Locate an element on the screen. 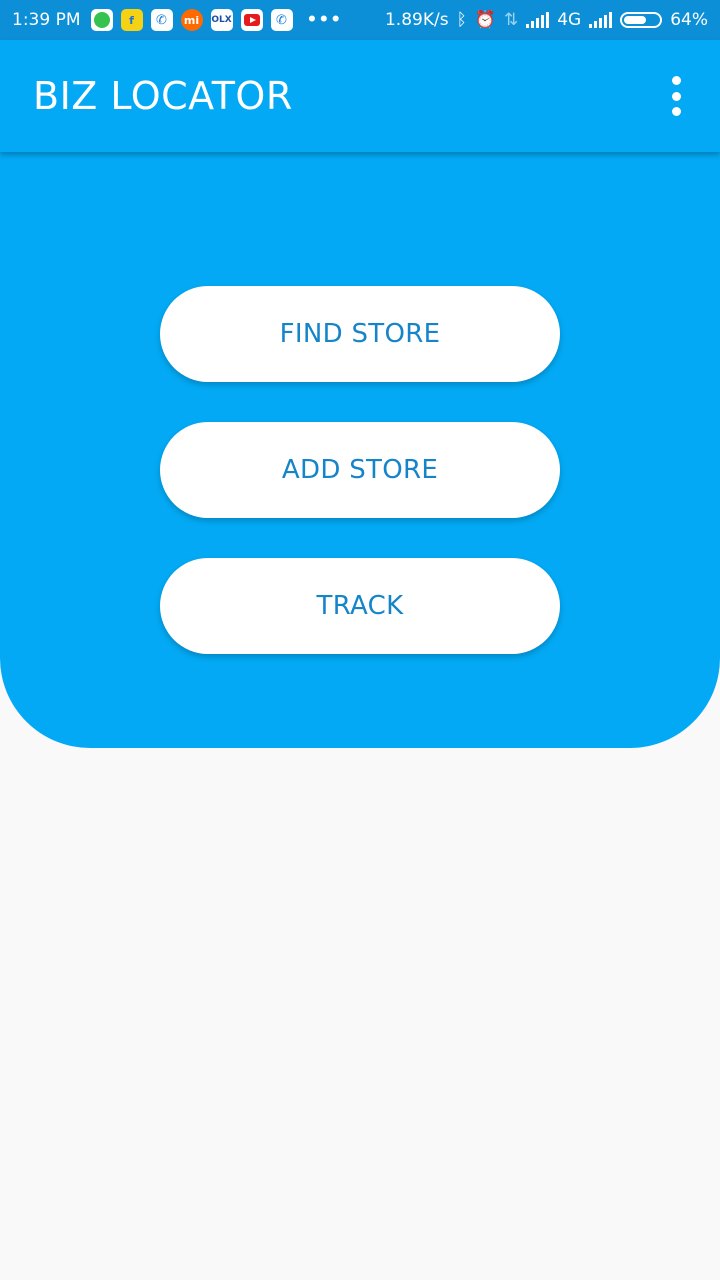 The width and height of the screenshot is (720, 1280). app-bar: BIZ LOCATOR is located at coordinates (360, 96).